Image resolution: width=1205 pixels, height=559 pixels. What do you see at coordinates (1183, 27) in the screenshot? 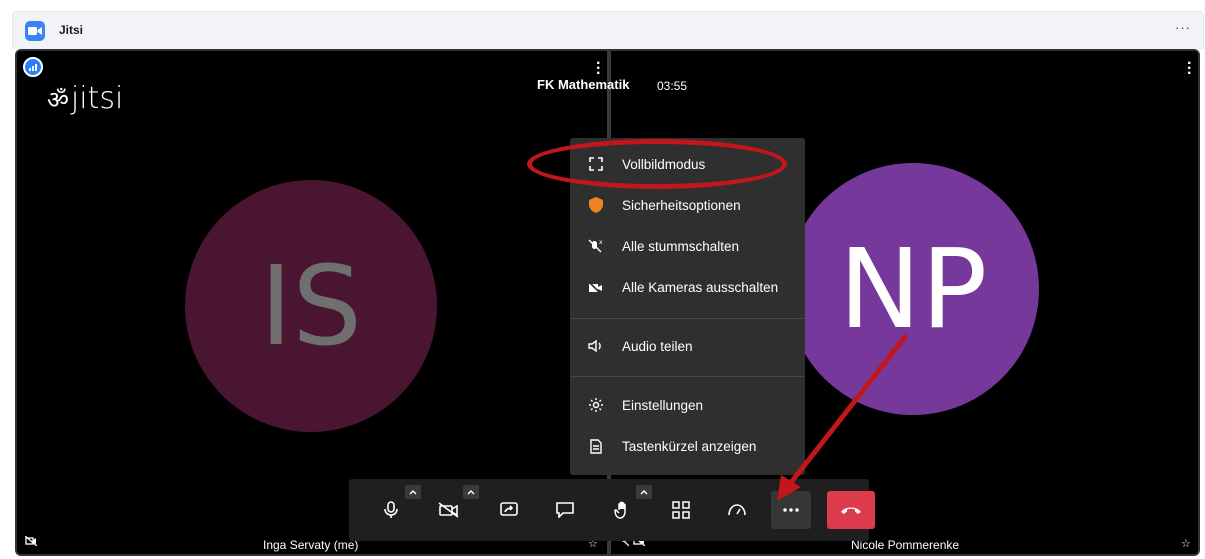
I see `window-more-button: ···` at bounding box center [1183, 27].